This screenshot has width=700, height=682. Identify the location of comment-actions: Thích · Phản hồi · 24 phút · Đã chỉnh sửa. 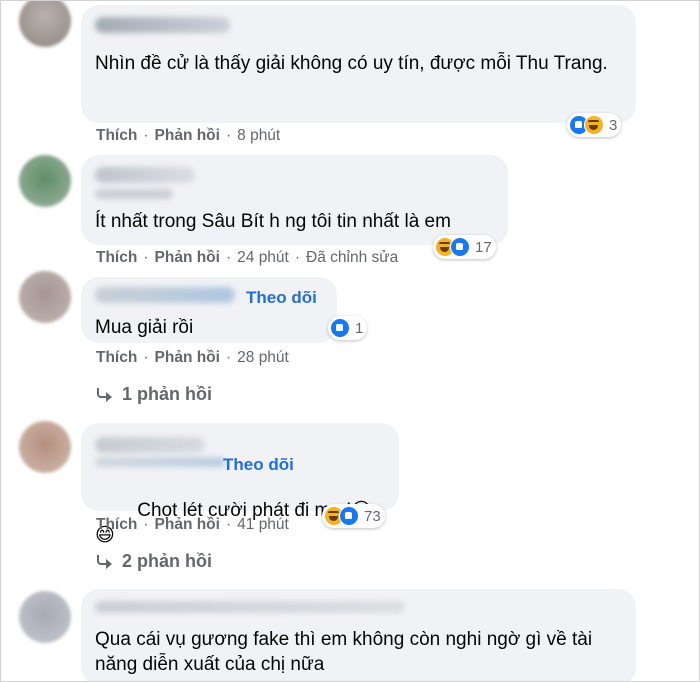
(247, 257).